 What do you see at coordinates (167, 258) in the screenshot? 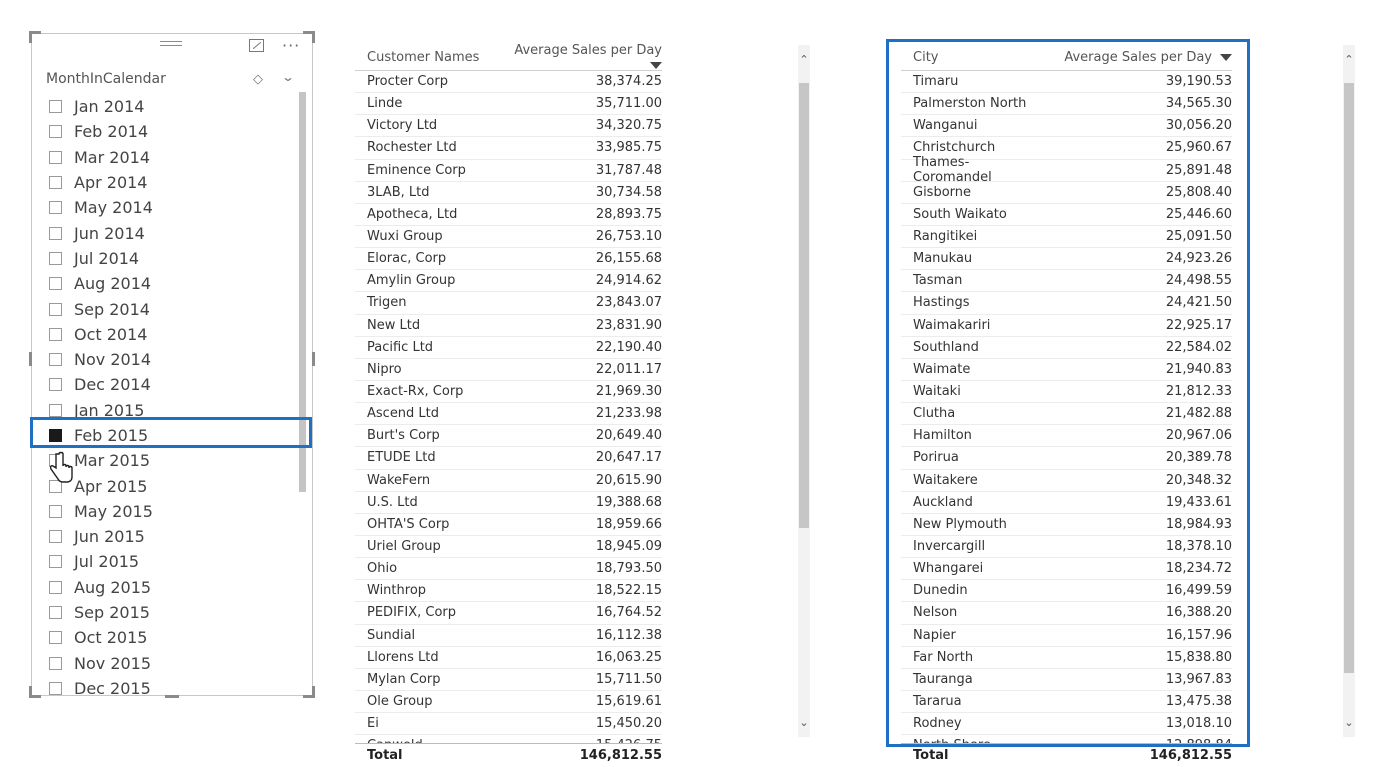
I see `slicer-item: Jul 2014` at bounding box center [167, 258].